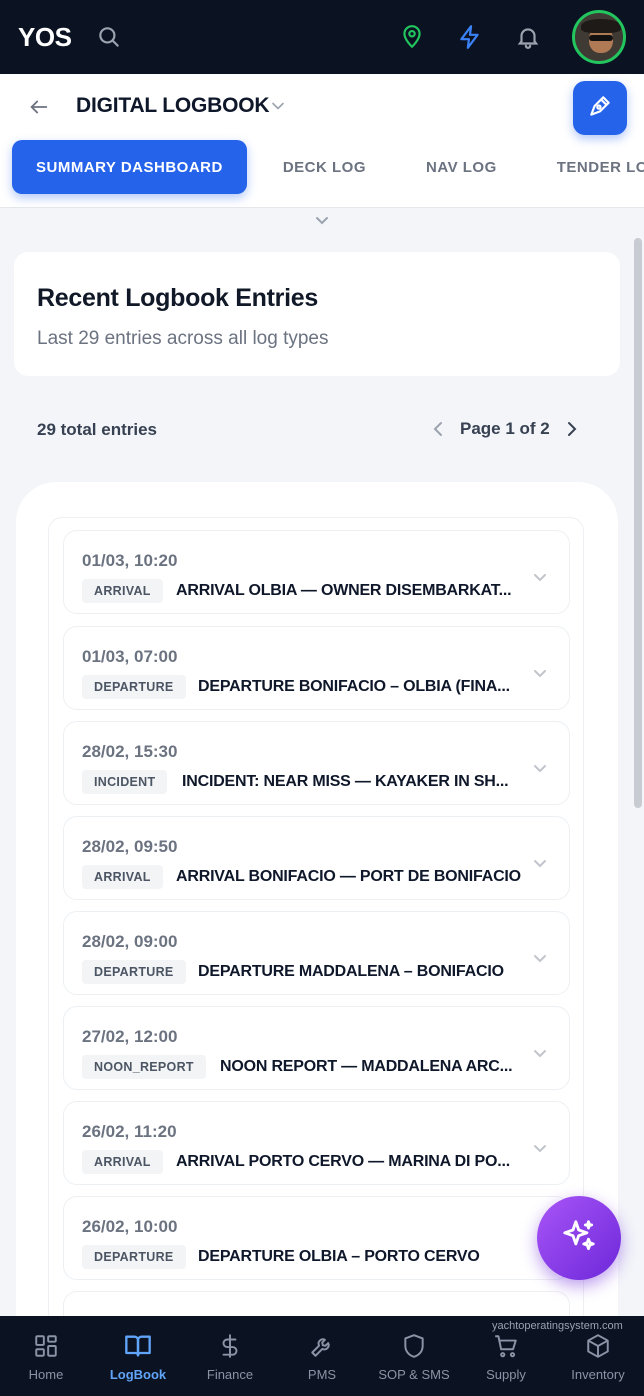 This screenshot has height=1396, width=644. I want to click on page-indicator: Page 1 of 2, so click(505, 428).